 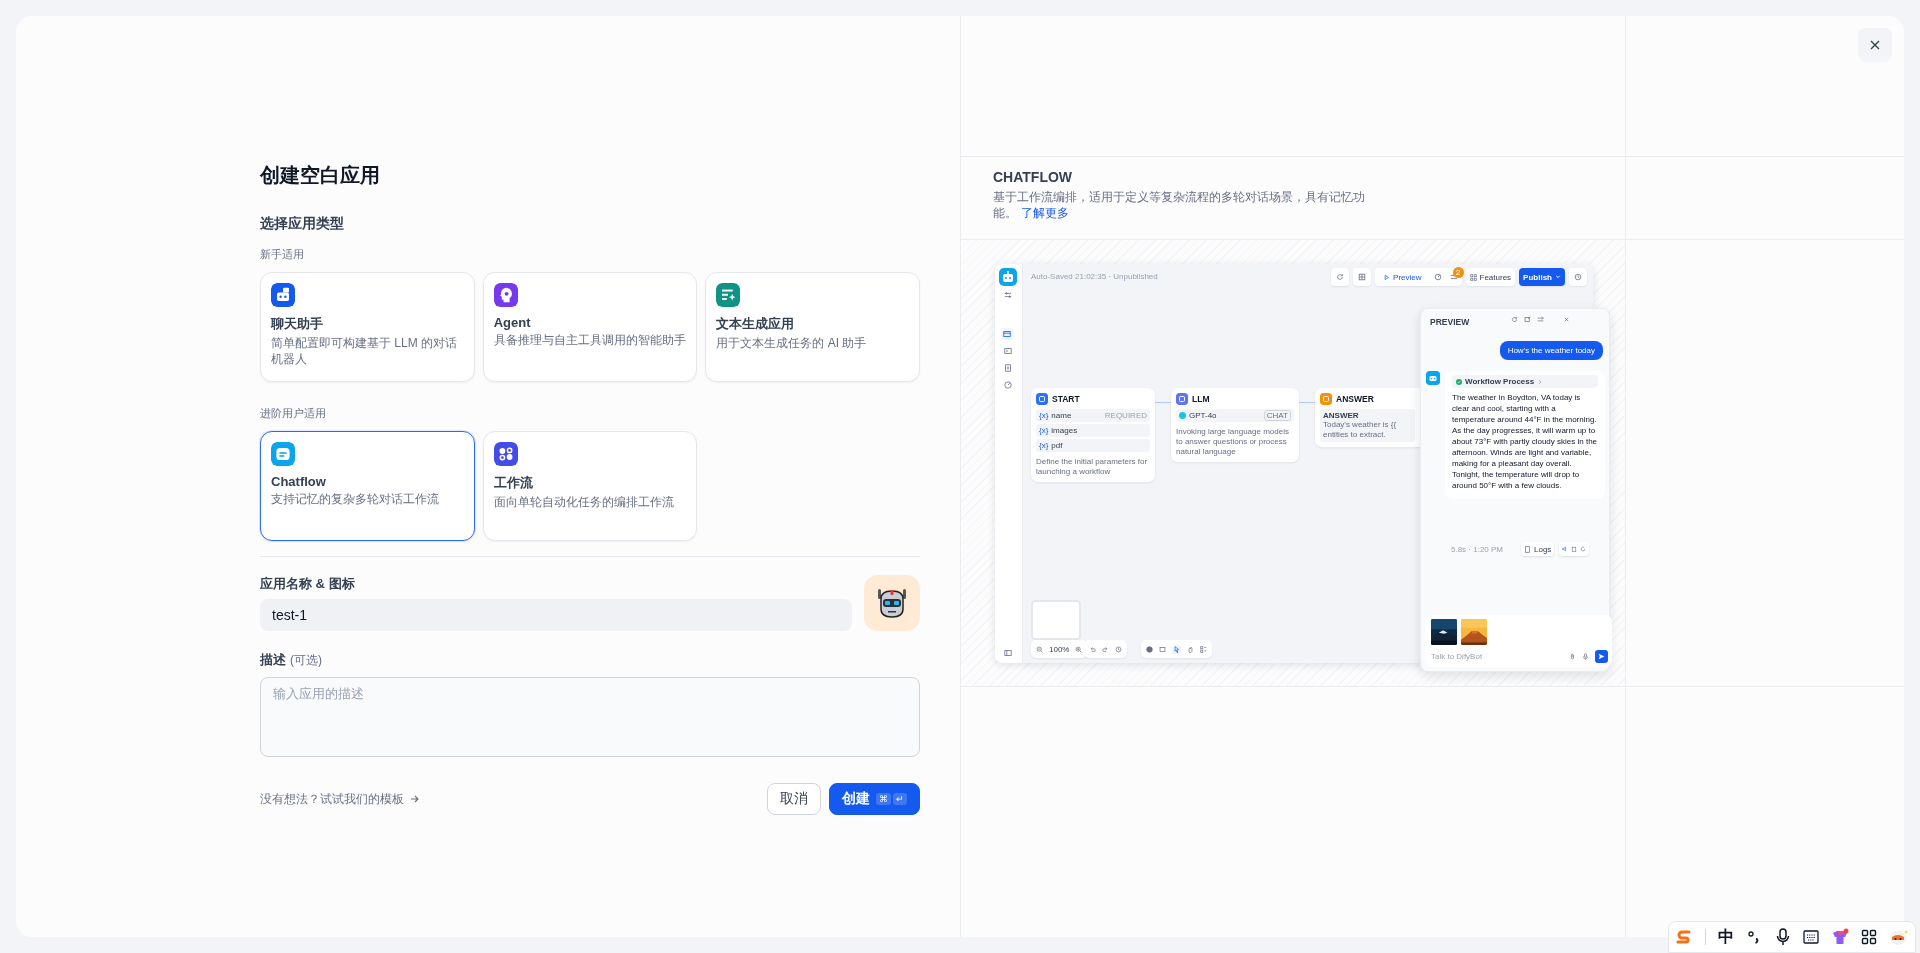 I want to click on clock-icon, so click(x=1578, y=277).